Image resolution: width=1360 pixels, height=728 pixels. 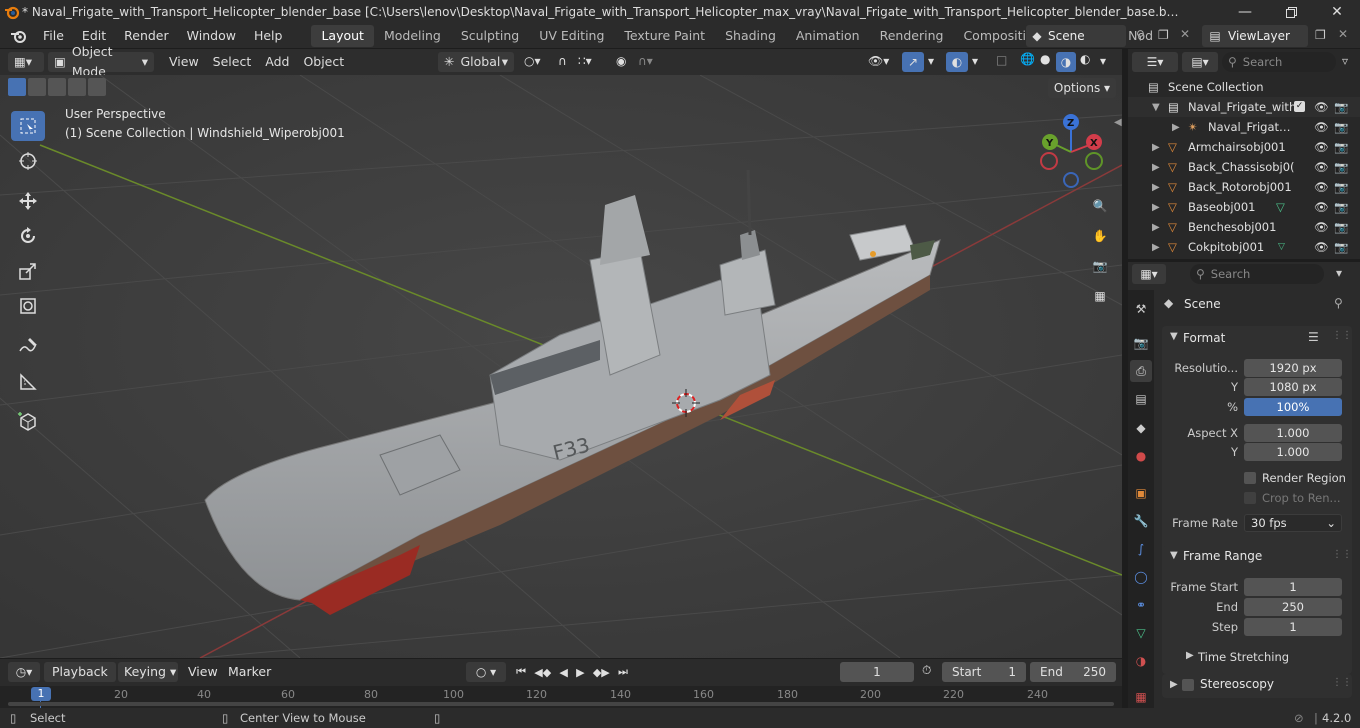 What do you see at coordinates (342, 36) in the screenshot?
I see `tab-layout: Layout` at bounding box center [342, 36].